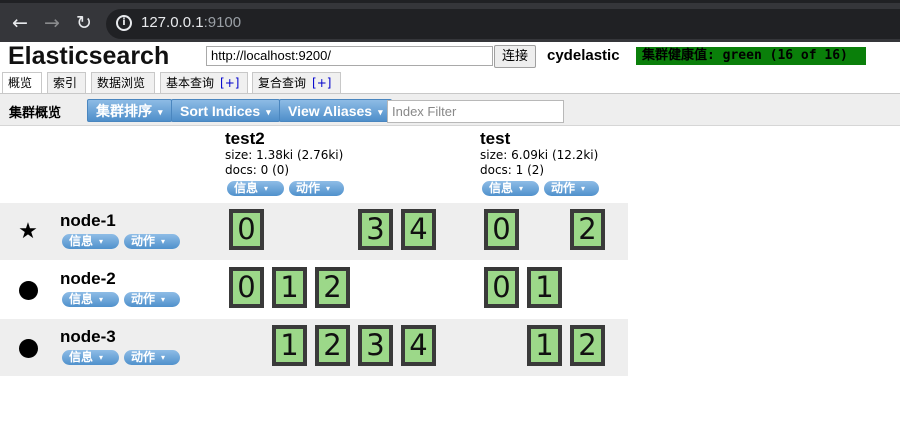 Image resolution: width=900 pixels, height=422 pixels. I want to click on site-info-icon: i, so click(124, 23).